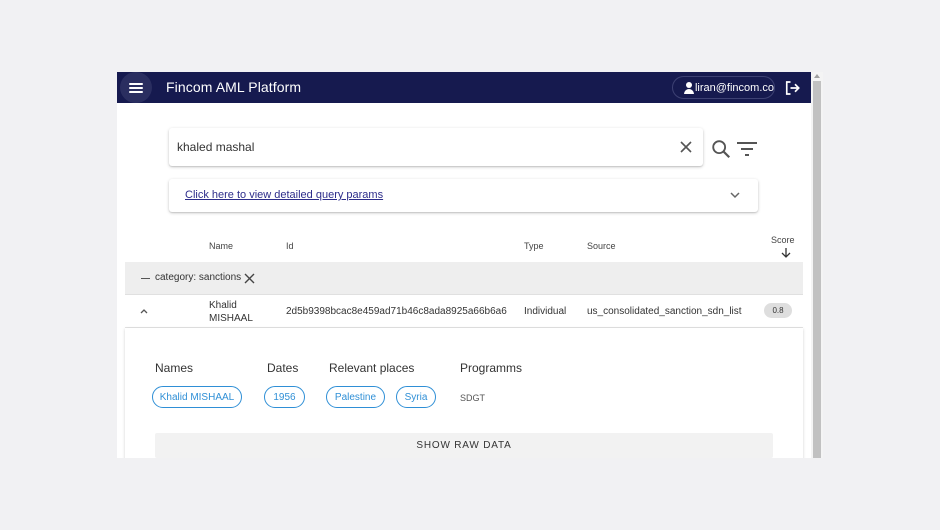 This screenshot has width=940, height=530. I want to click on name-line: Khalid, so click(223, 305).